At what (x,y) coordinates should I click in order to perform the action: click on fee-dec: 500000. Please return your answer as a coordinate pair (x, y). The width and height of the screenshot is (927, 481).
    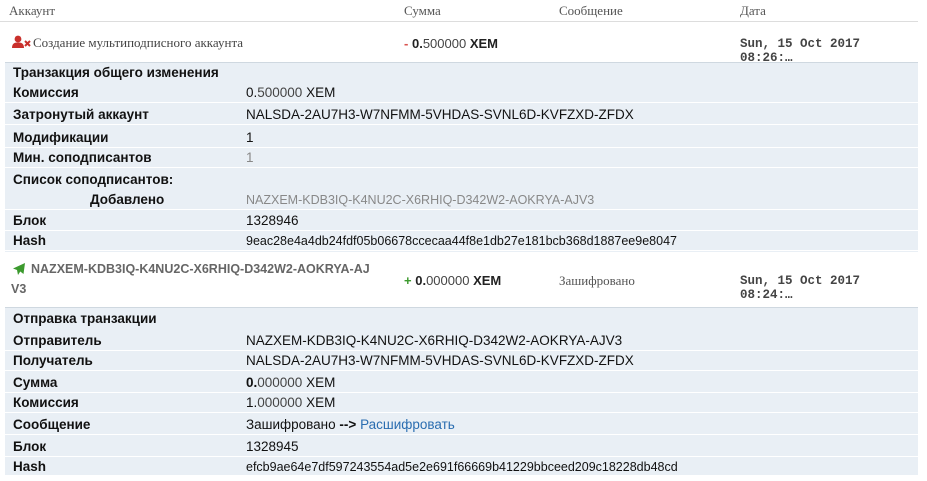
    Looking at the image, I should click on (280, 92).